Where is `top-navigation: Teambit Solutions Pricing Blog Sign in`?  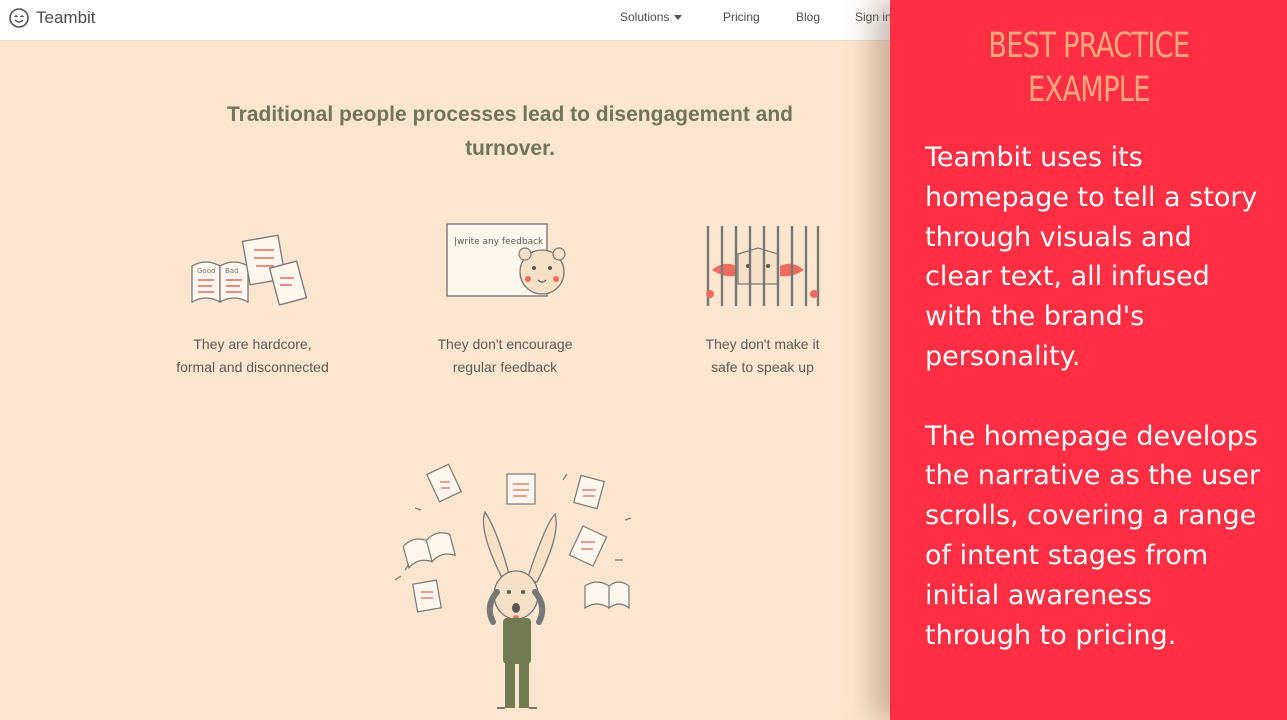 top-navigation: Teambit Solutions Pricing Blog Sign in is located at coordinates (445, 20).